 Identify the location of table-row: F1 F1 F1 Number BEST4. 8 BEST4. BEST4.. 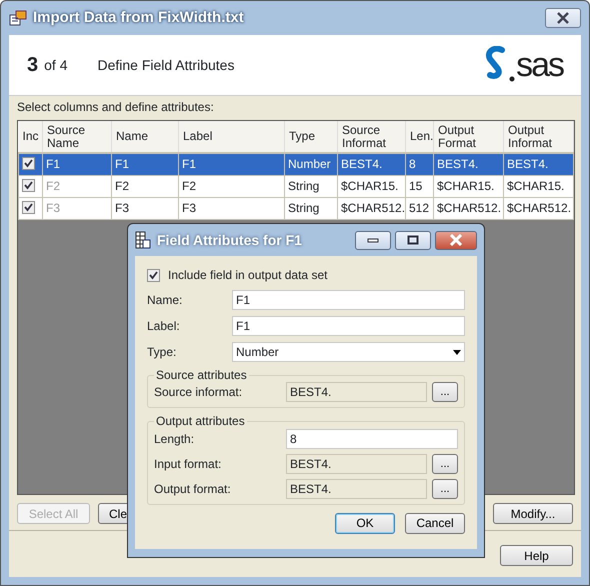
(296, 164).